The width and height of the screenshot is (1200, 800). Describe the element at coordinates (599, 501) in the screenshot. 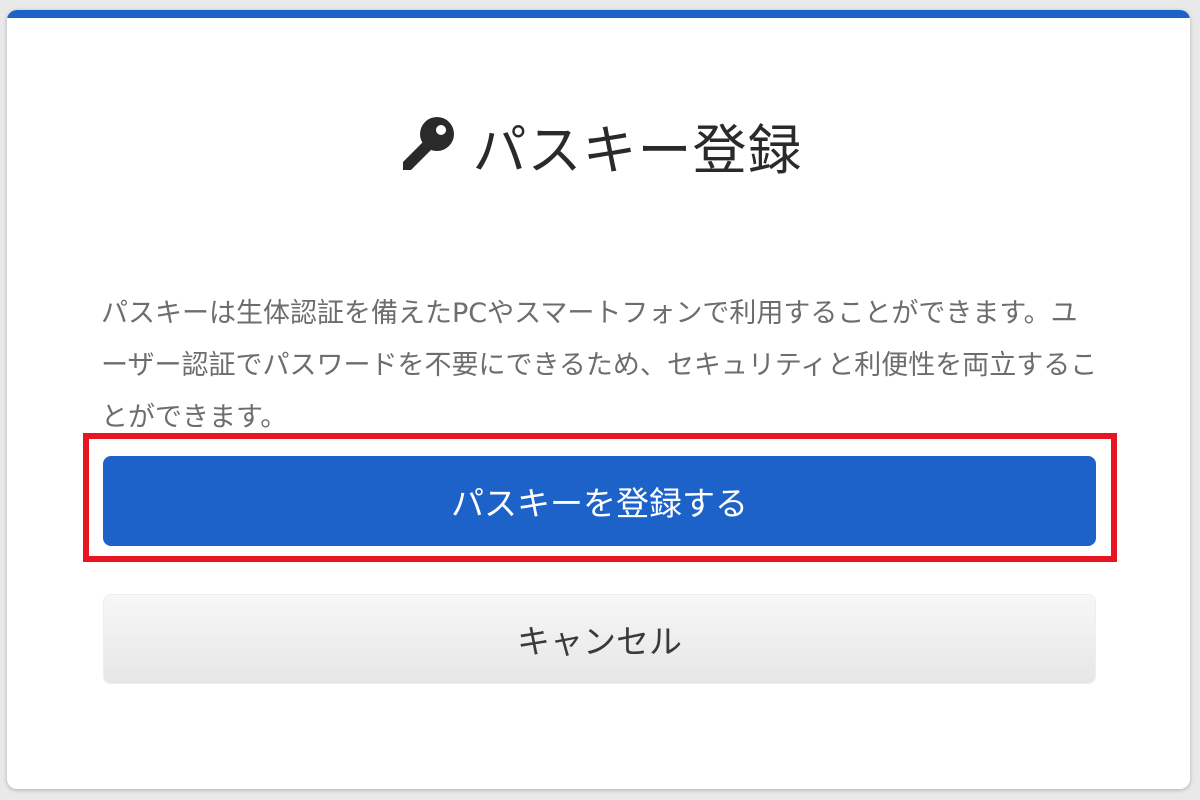

I see `register-passkey-button: パスキーを登録する` at that location.